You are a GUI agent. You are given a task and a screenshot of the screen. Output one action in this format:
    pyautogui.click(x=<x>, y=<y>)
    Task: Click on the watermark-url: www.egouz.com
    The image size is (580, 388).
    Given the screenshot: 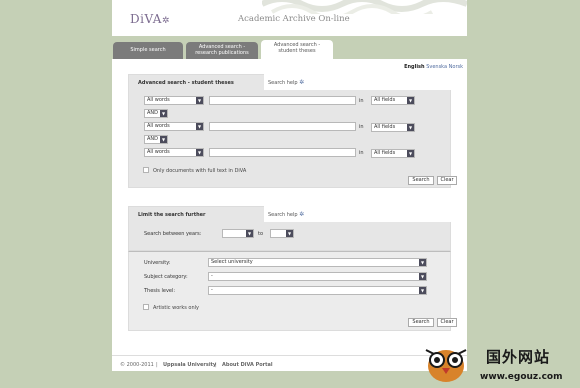 What is the action you would take?
    pyautogui.click(x=521, y=377)
    